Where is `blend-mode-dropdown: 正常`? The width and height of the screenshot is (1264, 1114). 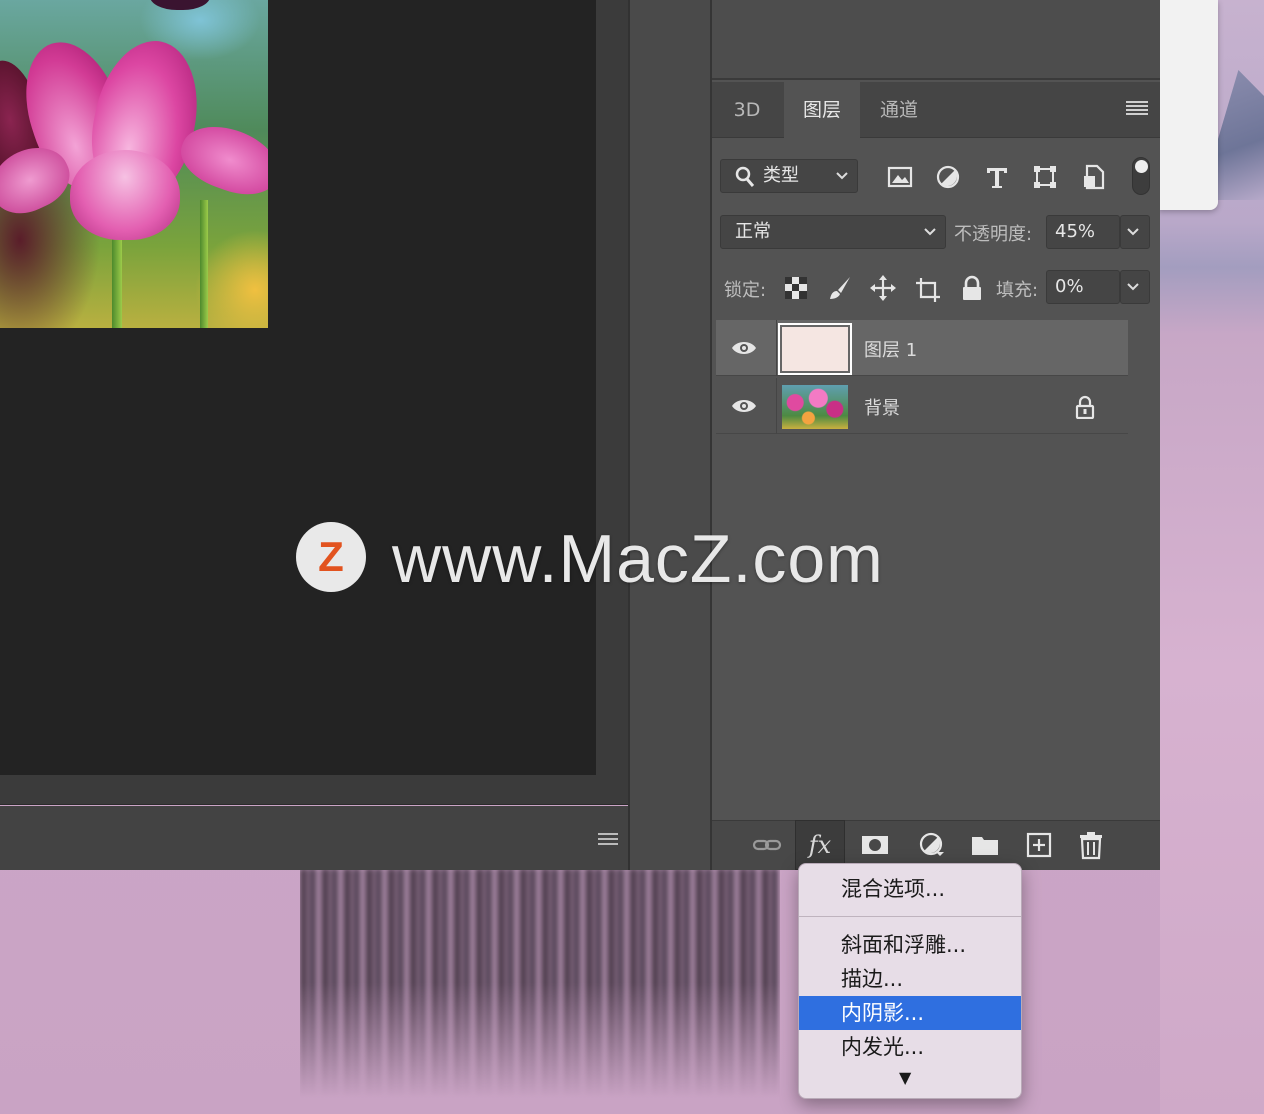
blend-mode-dropdown: 正常 is located at coordinates (833, 232).